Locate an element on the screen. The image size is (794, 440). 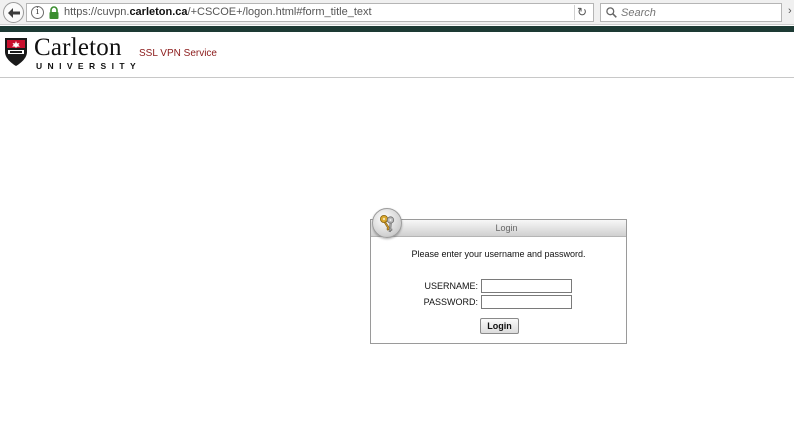
search-box is located at coordinates (691, 12).